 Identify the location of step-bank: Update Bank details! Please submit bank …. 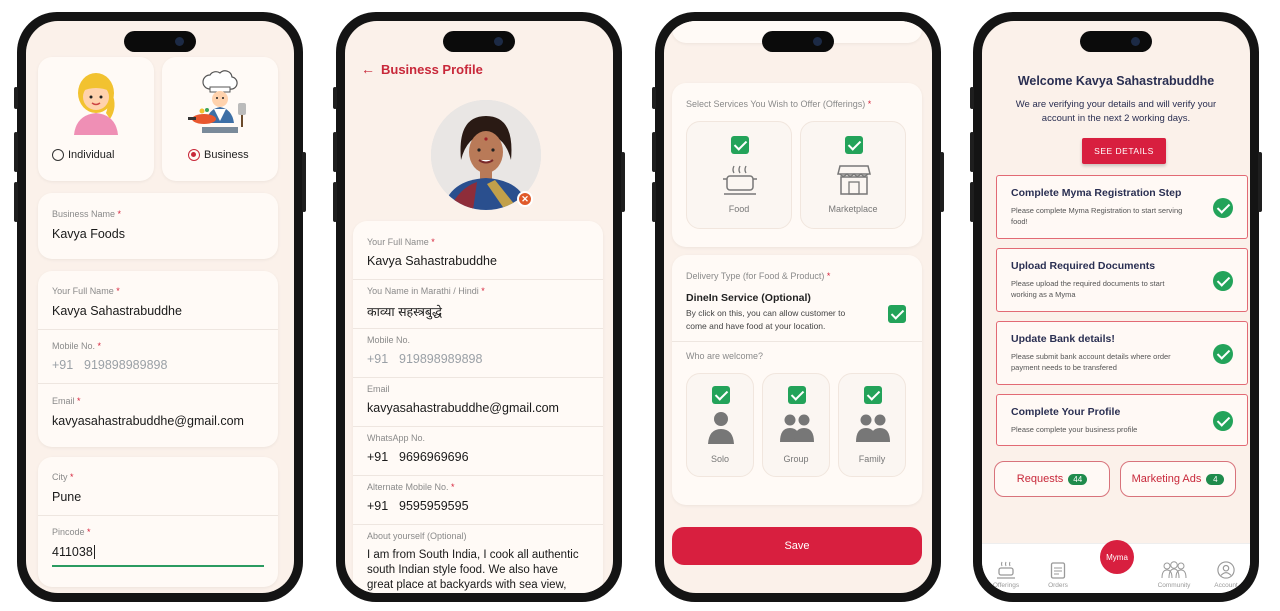
(1122, 353).